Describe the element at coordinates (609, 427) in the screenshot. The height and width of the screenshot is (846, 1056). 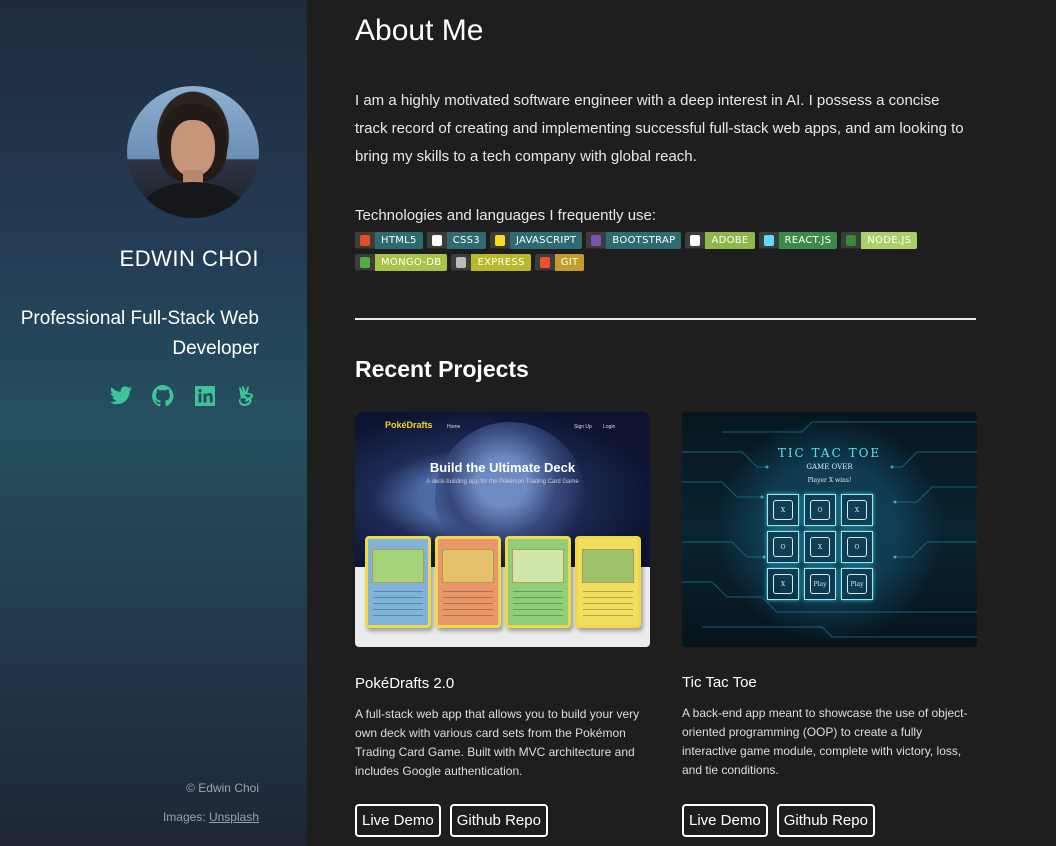
I see `thumbnail-nav-login: Login` at that location.